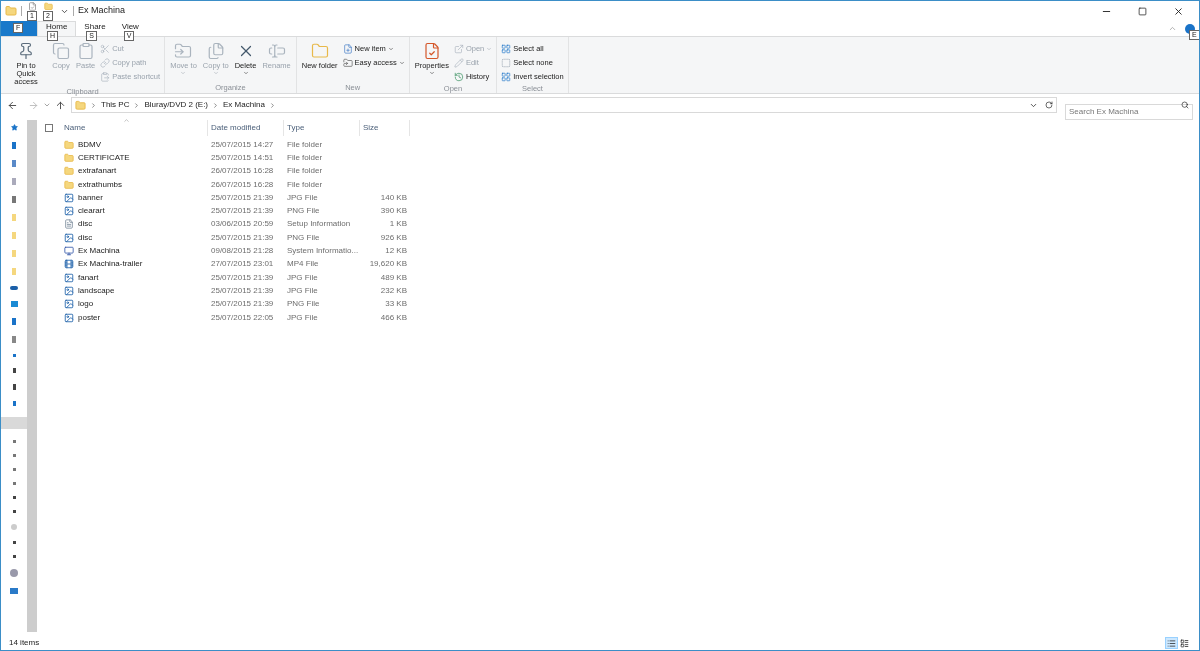  What do you see at coordinates (24, 643) in the screenshot?
I see `item-count: 14 items` at bounding box center [24, 643].